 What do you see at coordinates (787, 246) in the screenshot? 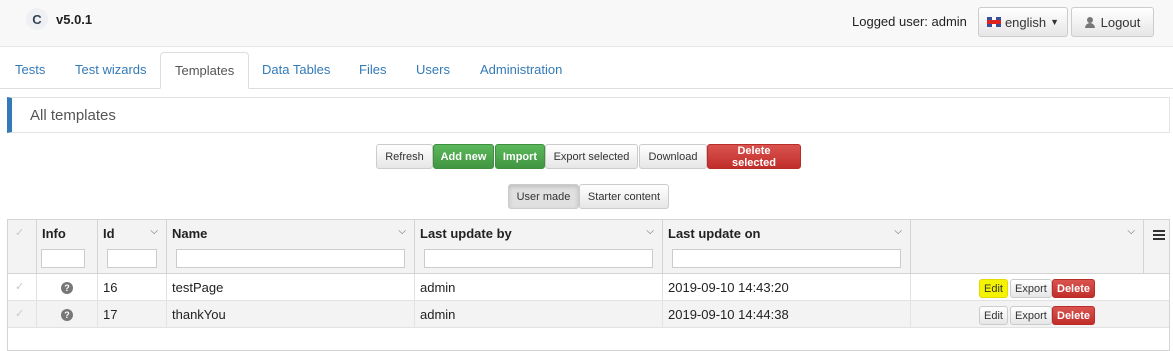
I see `column-last-update-on: Last update on ⌵` at bounding box center [787, 246].